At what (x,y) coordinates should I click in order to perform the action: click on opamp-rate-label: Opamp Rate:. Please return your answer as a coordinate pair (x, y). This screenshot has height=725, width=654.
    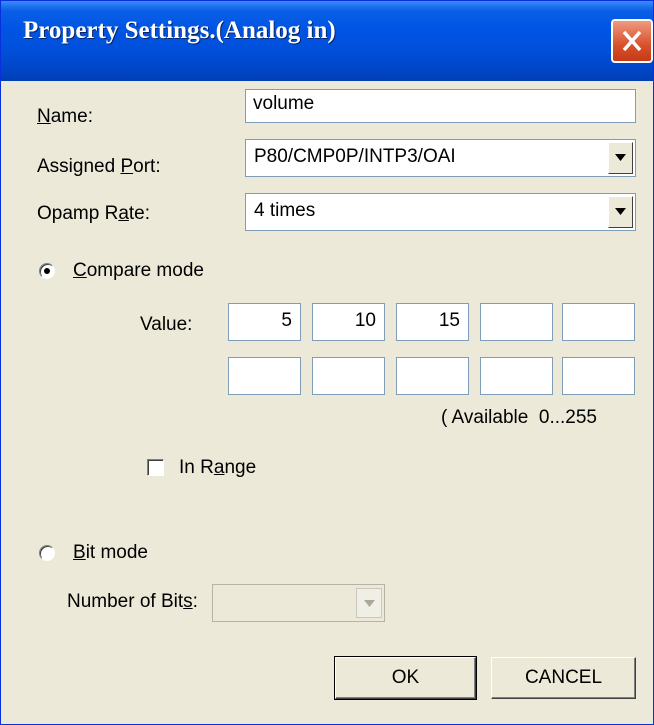
    Looking at the image, I should click on (94, 213).